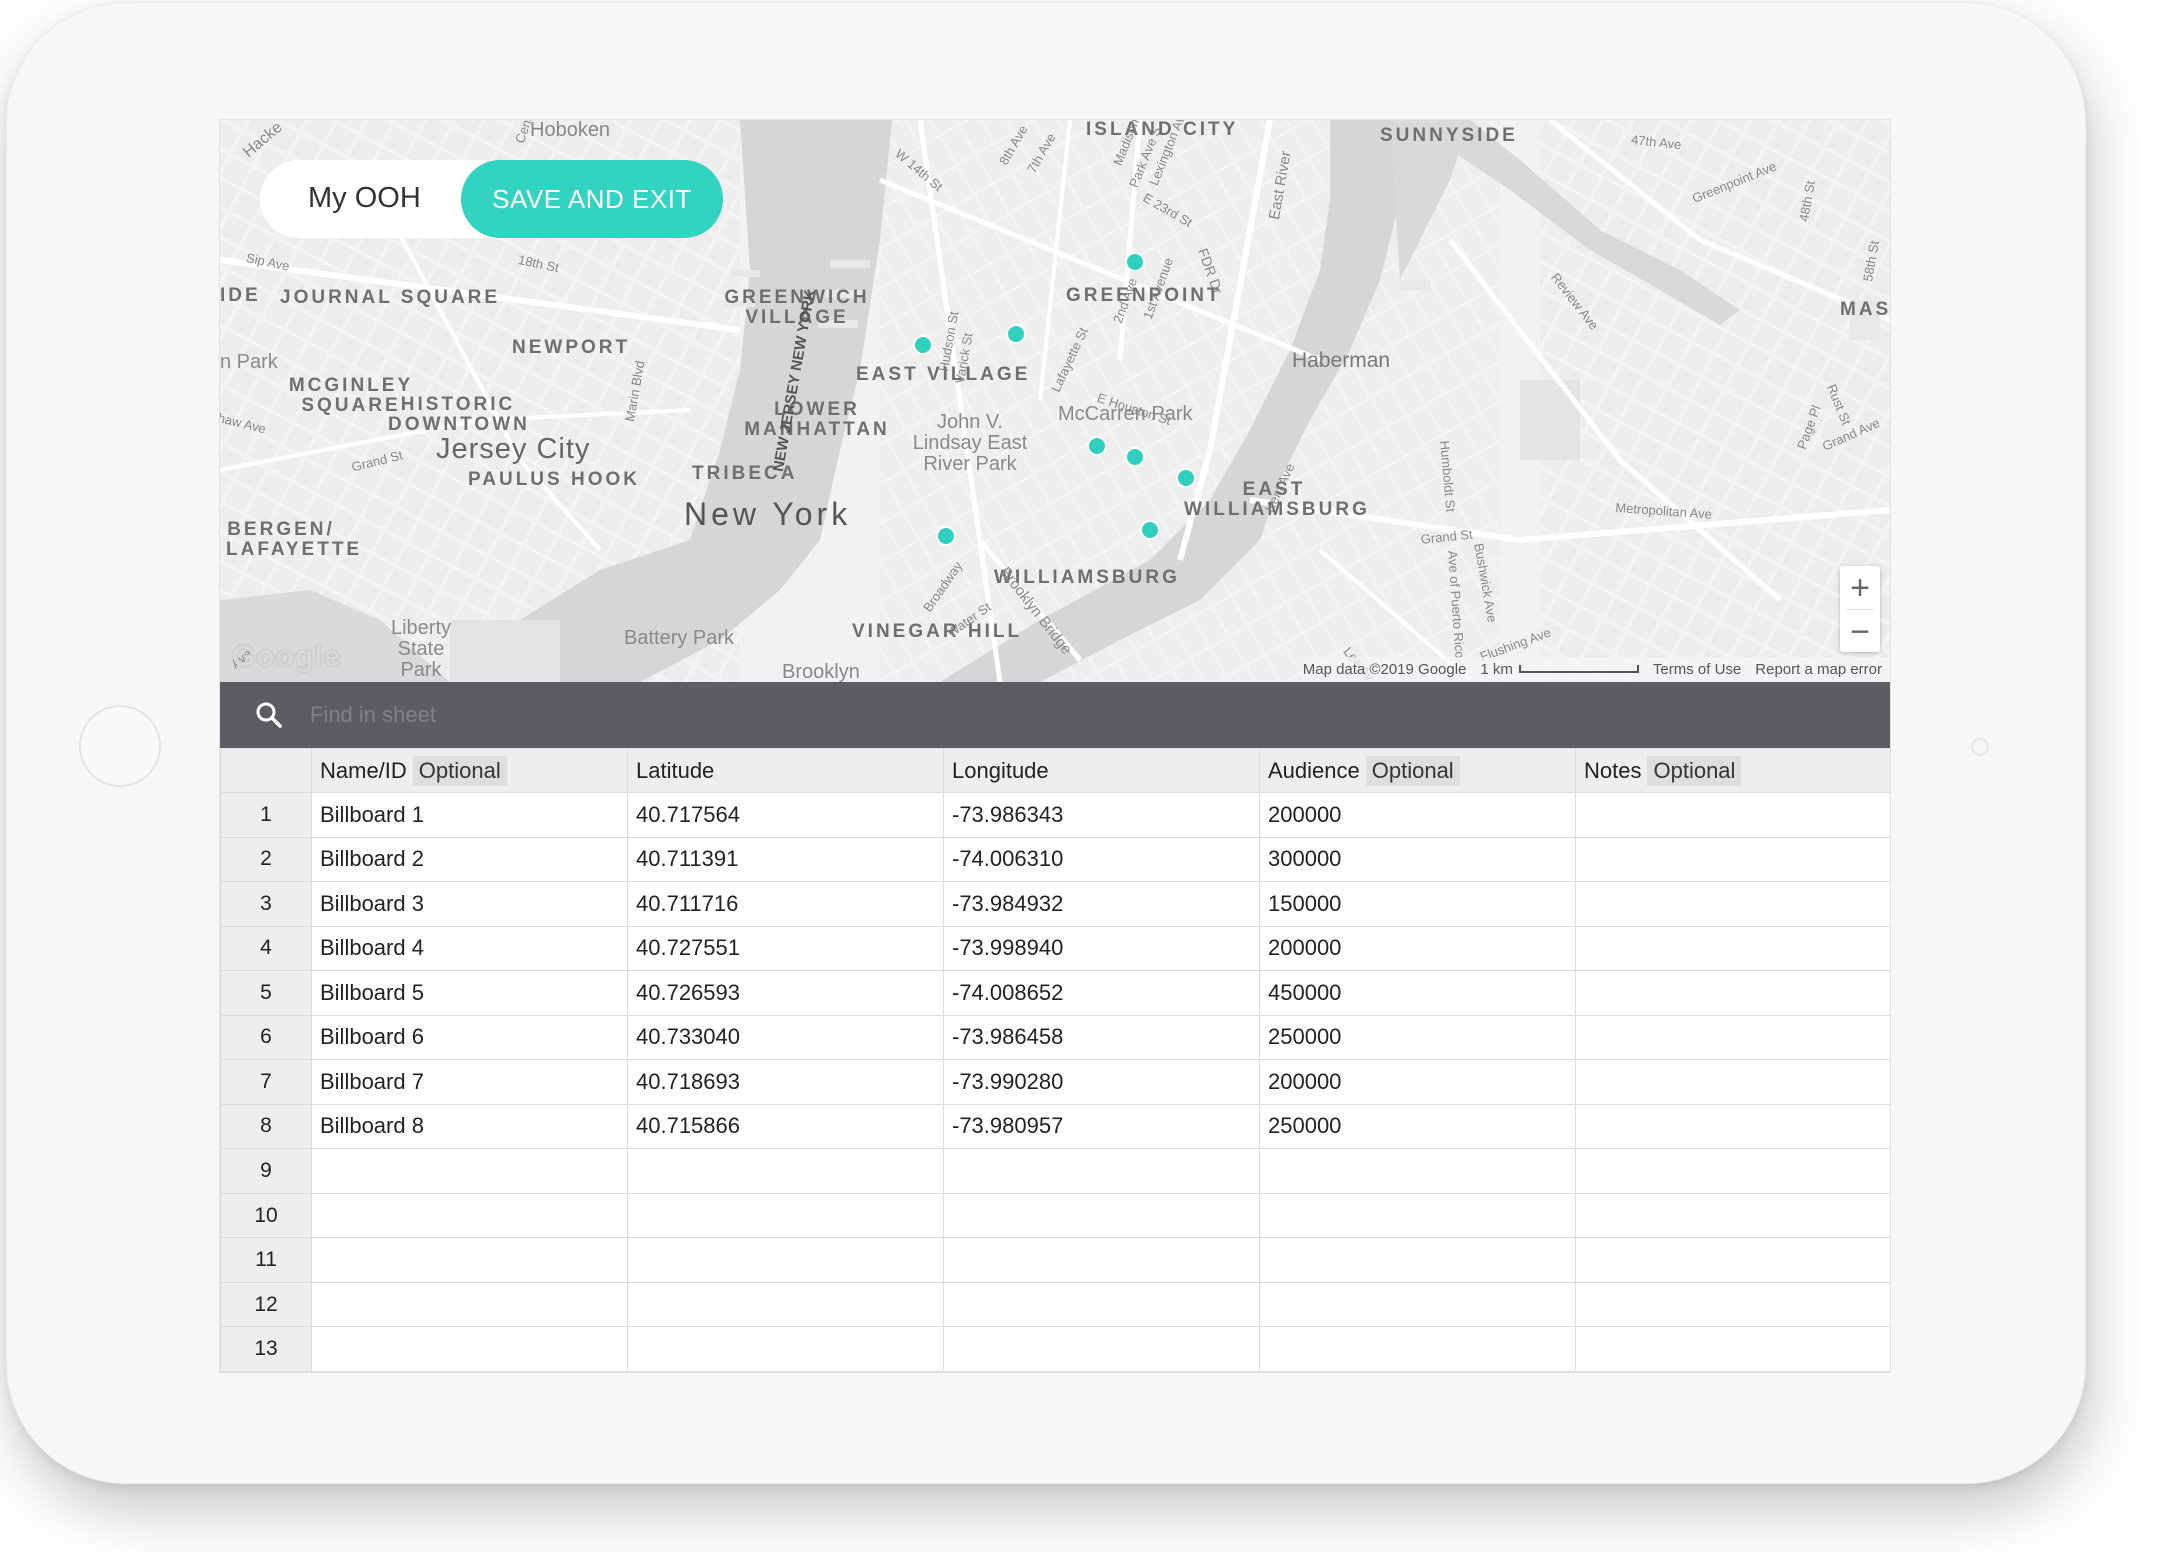 The width and height of the screenshot is (2167, 1566). What do you see at coordinates (266, 993) in the screenshot?
I see `row-number: 5` at bounding box center [266, 993].